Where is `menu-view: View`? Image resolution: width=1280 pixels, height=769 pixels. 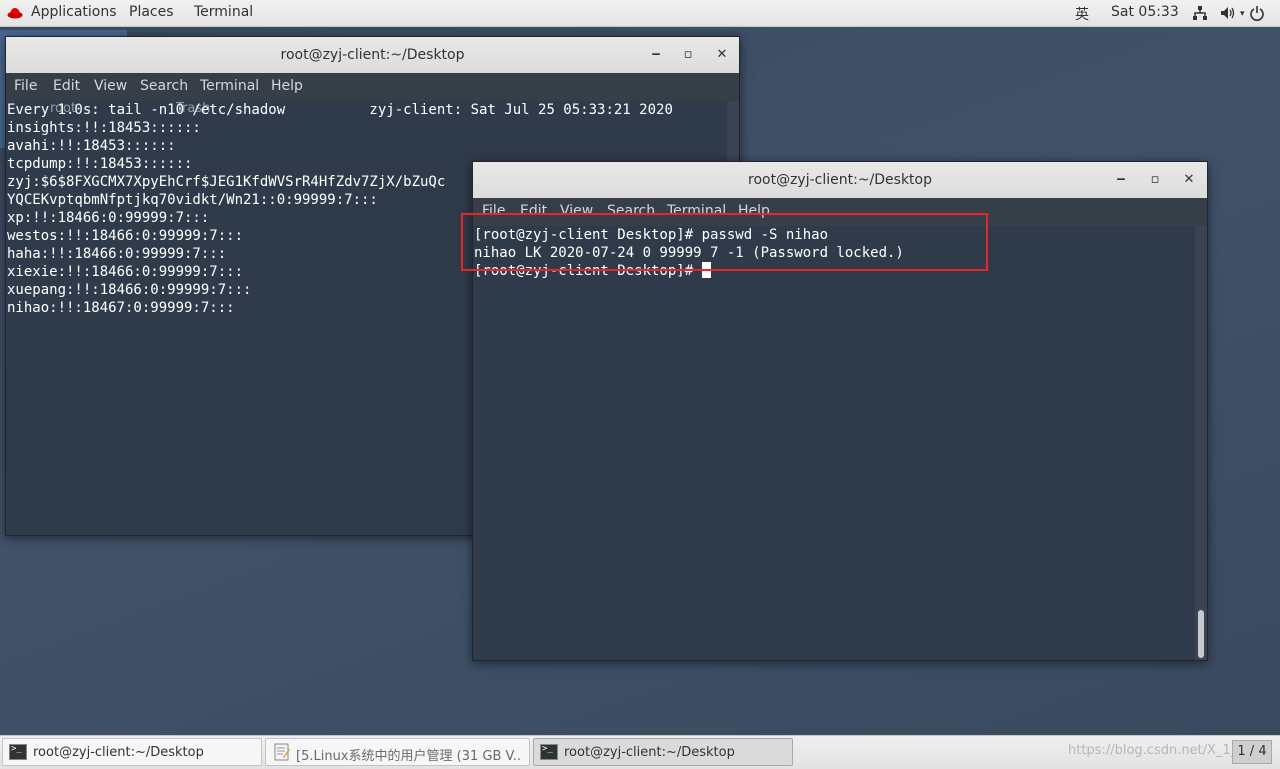
menu-view: View is located at coordinates (110, 86).